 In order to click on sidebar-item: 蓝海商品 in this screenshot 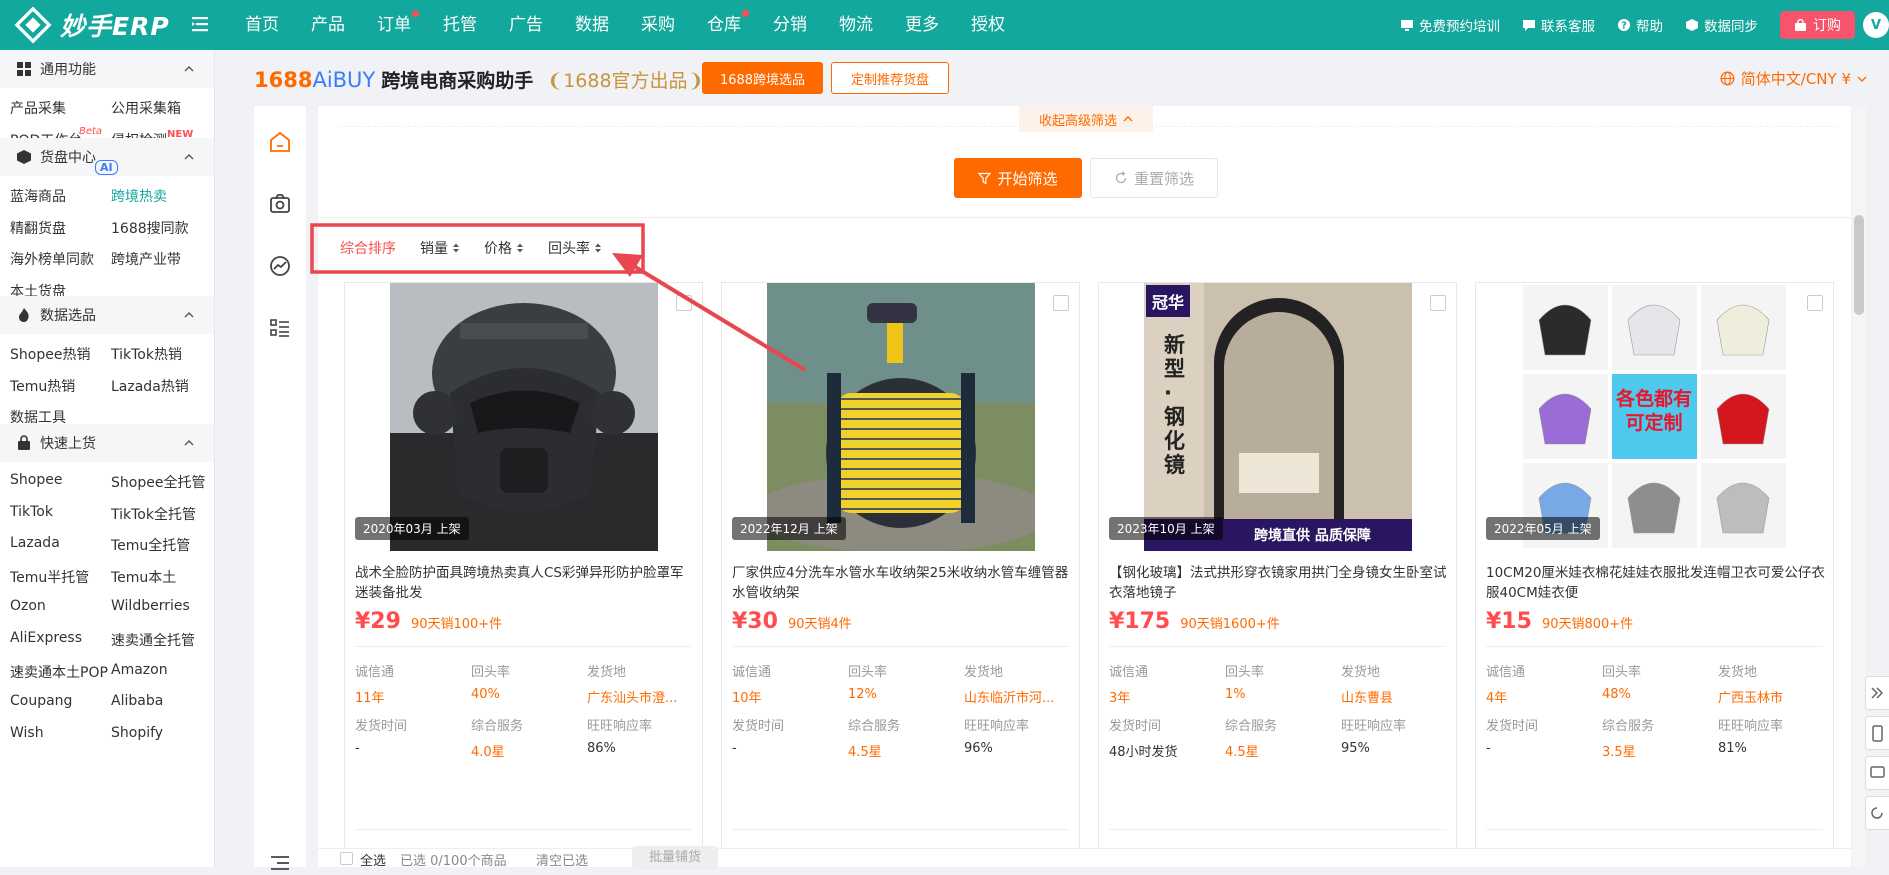, I will do `click(38, 196)`.